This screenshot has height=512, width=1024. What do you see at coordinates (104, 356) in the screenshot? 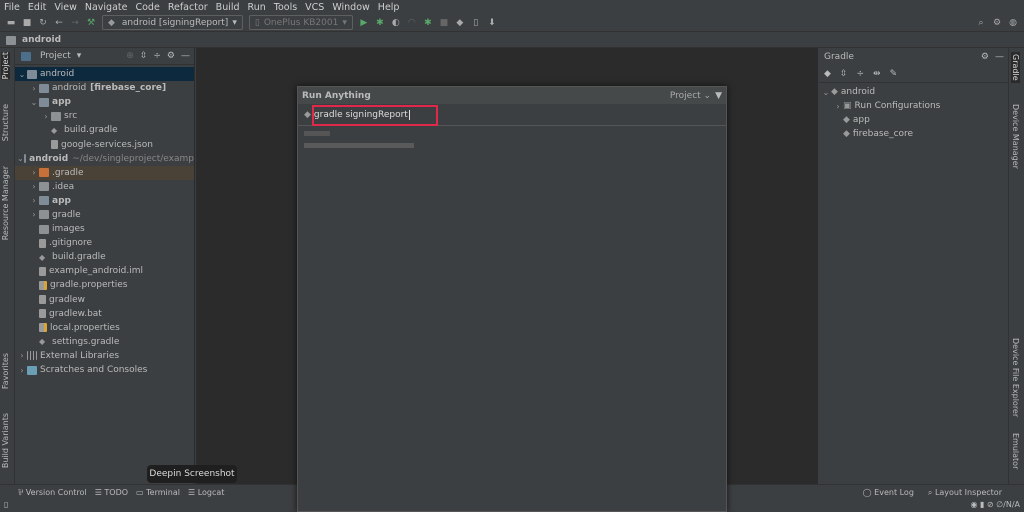
I see `tree-item: › External Libraries` at bounding box center [104, 356].